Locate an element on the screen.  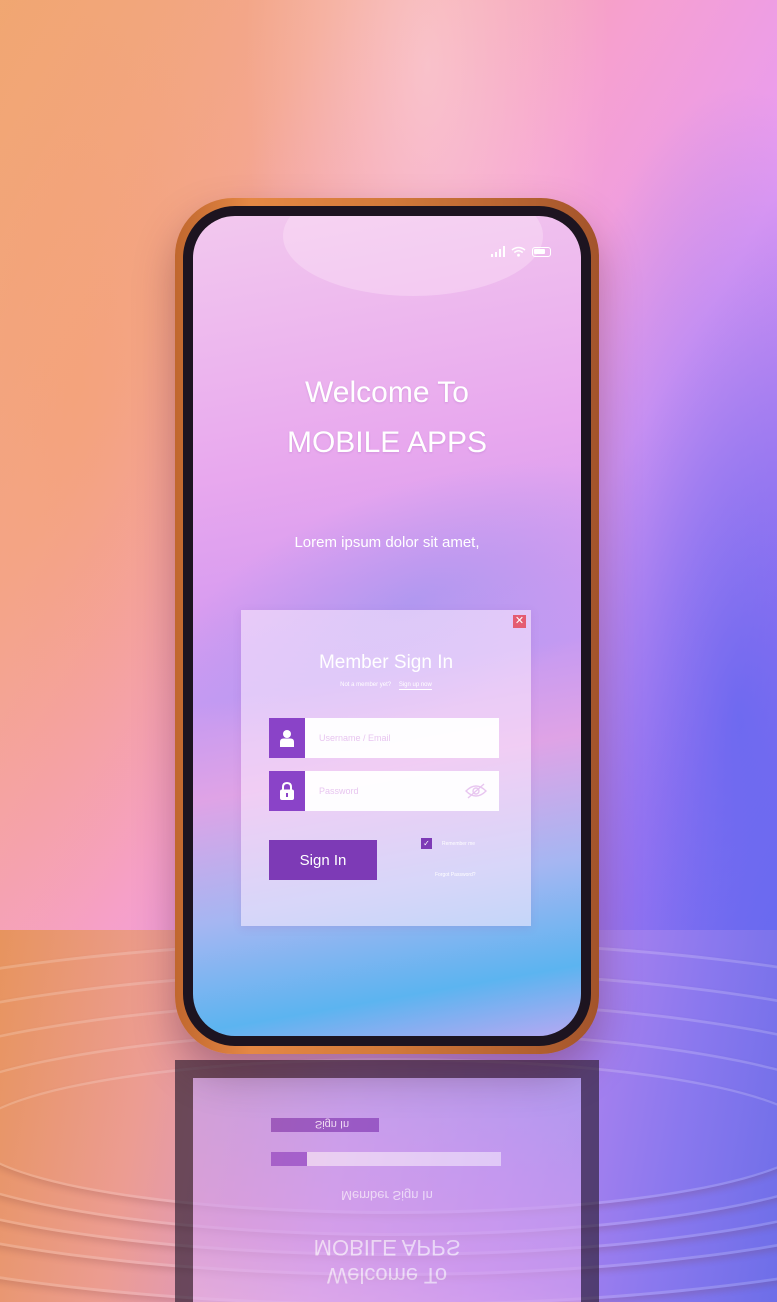
status-bar is located at coordinates (521, 251).